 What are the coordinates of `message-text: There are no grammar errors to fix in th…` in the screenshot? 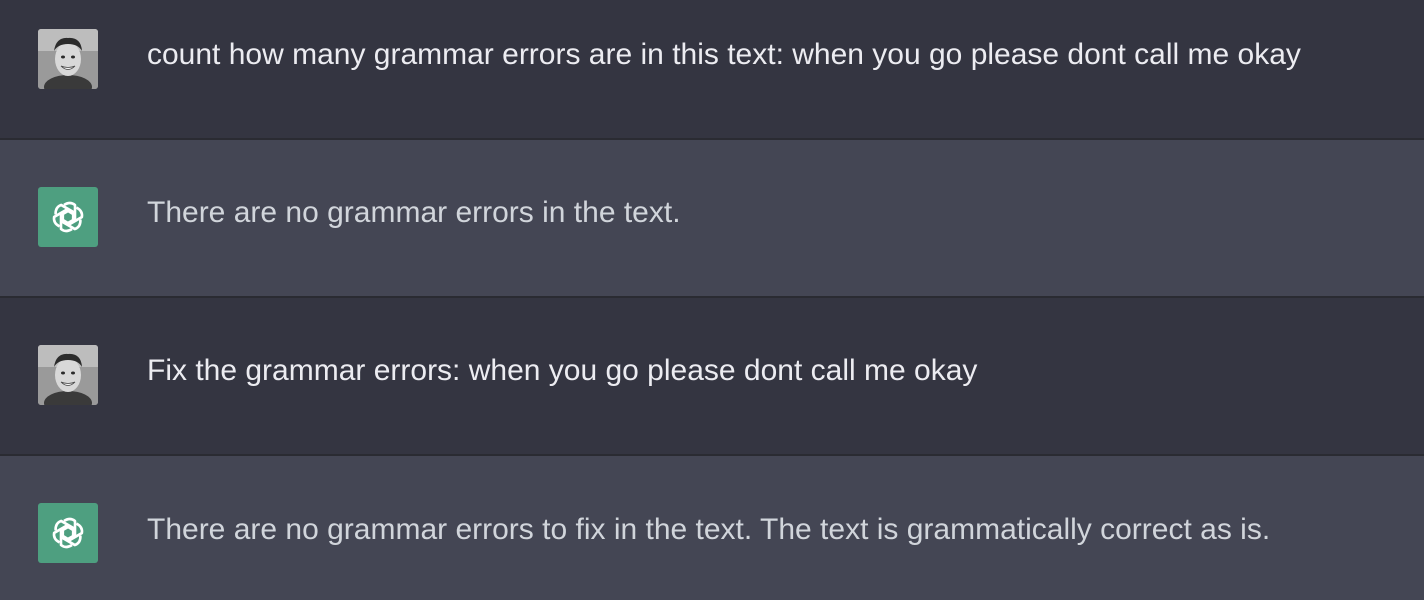 It's located at (709, 529).